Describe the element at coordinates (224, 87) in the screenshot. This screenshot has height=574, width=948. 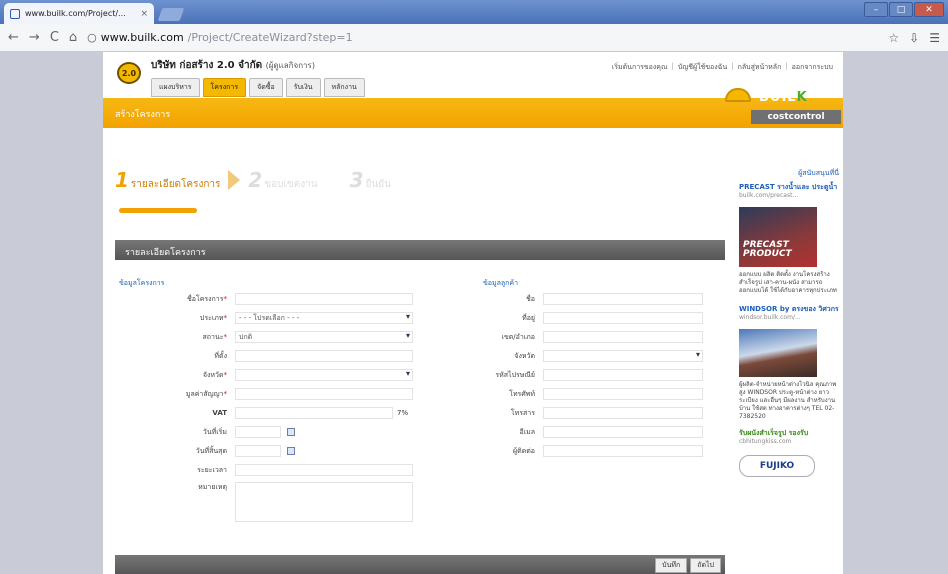
I see `menu-projects: โครงการ` at that location.